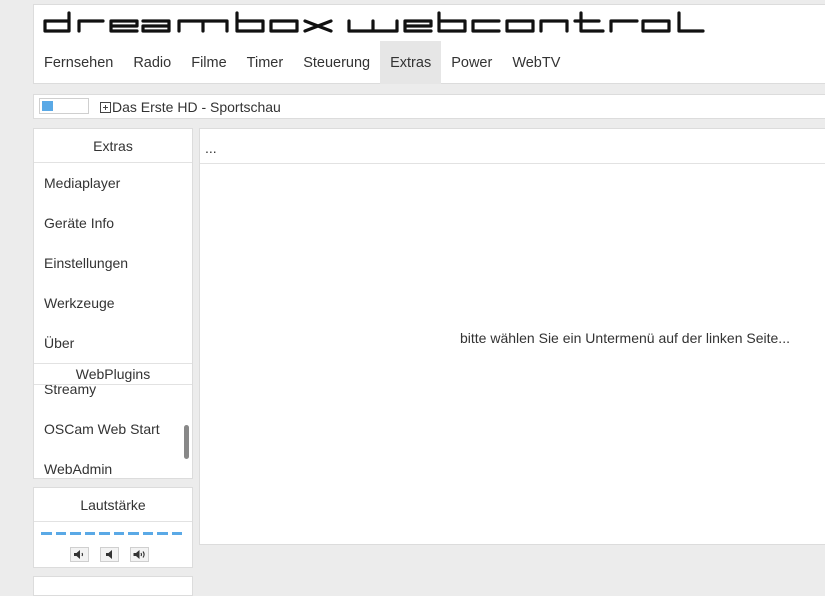 This screenshot has width=825, height=596. What do you see at coordinates (105, 107) in the screenshot?
I see `expand-plus-icon` at bounding box center [105, 107].